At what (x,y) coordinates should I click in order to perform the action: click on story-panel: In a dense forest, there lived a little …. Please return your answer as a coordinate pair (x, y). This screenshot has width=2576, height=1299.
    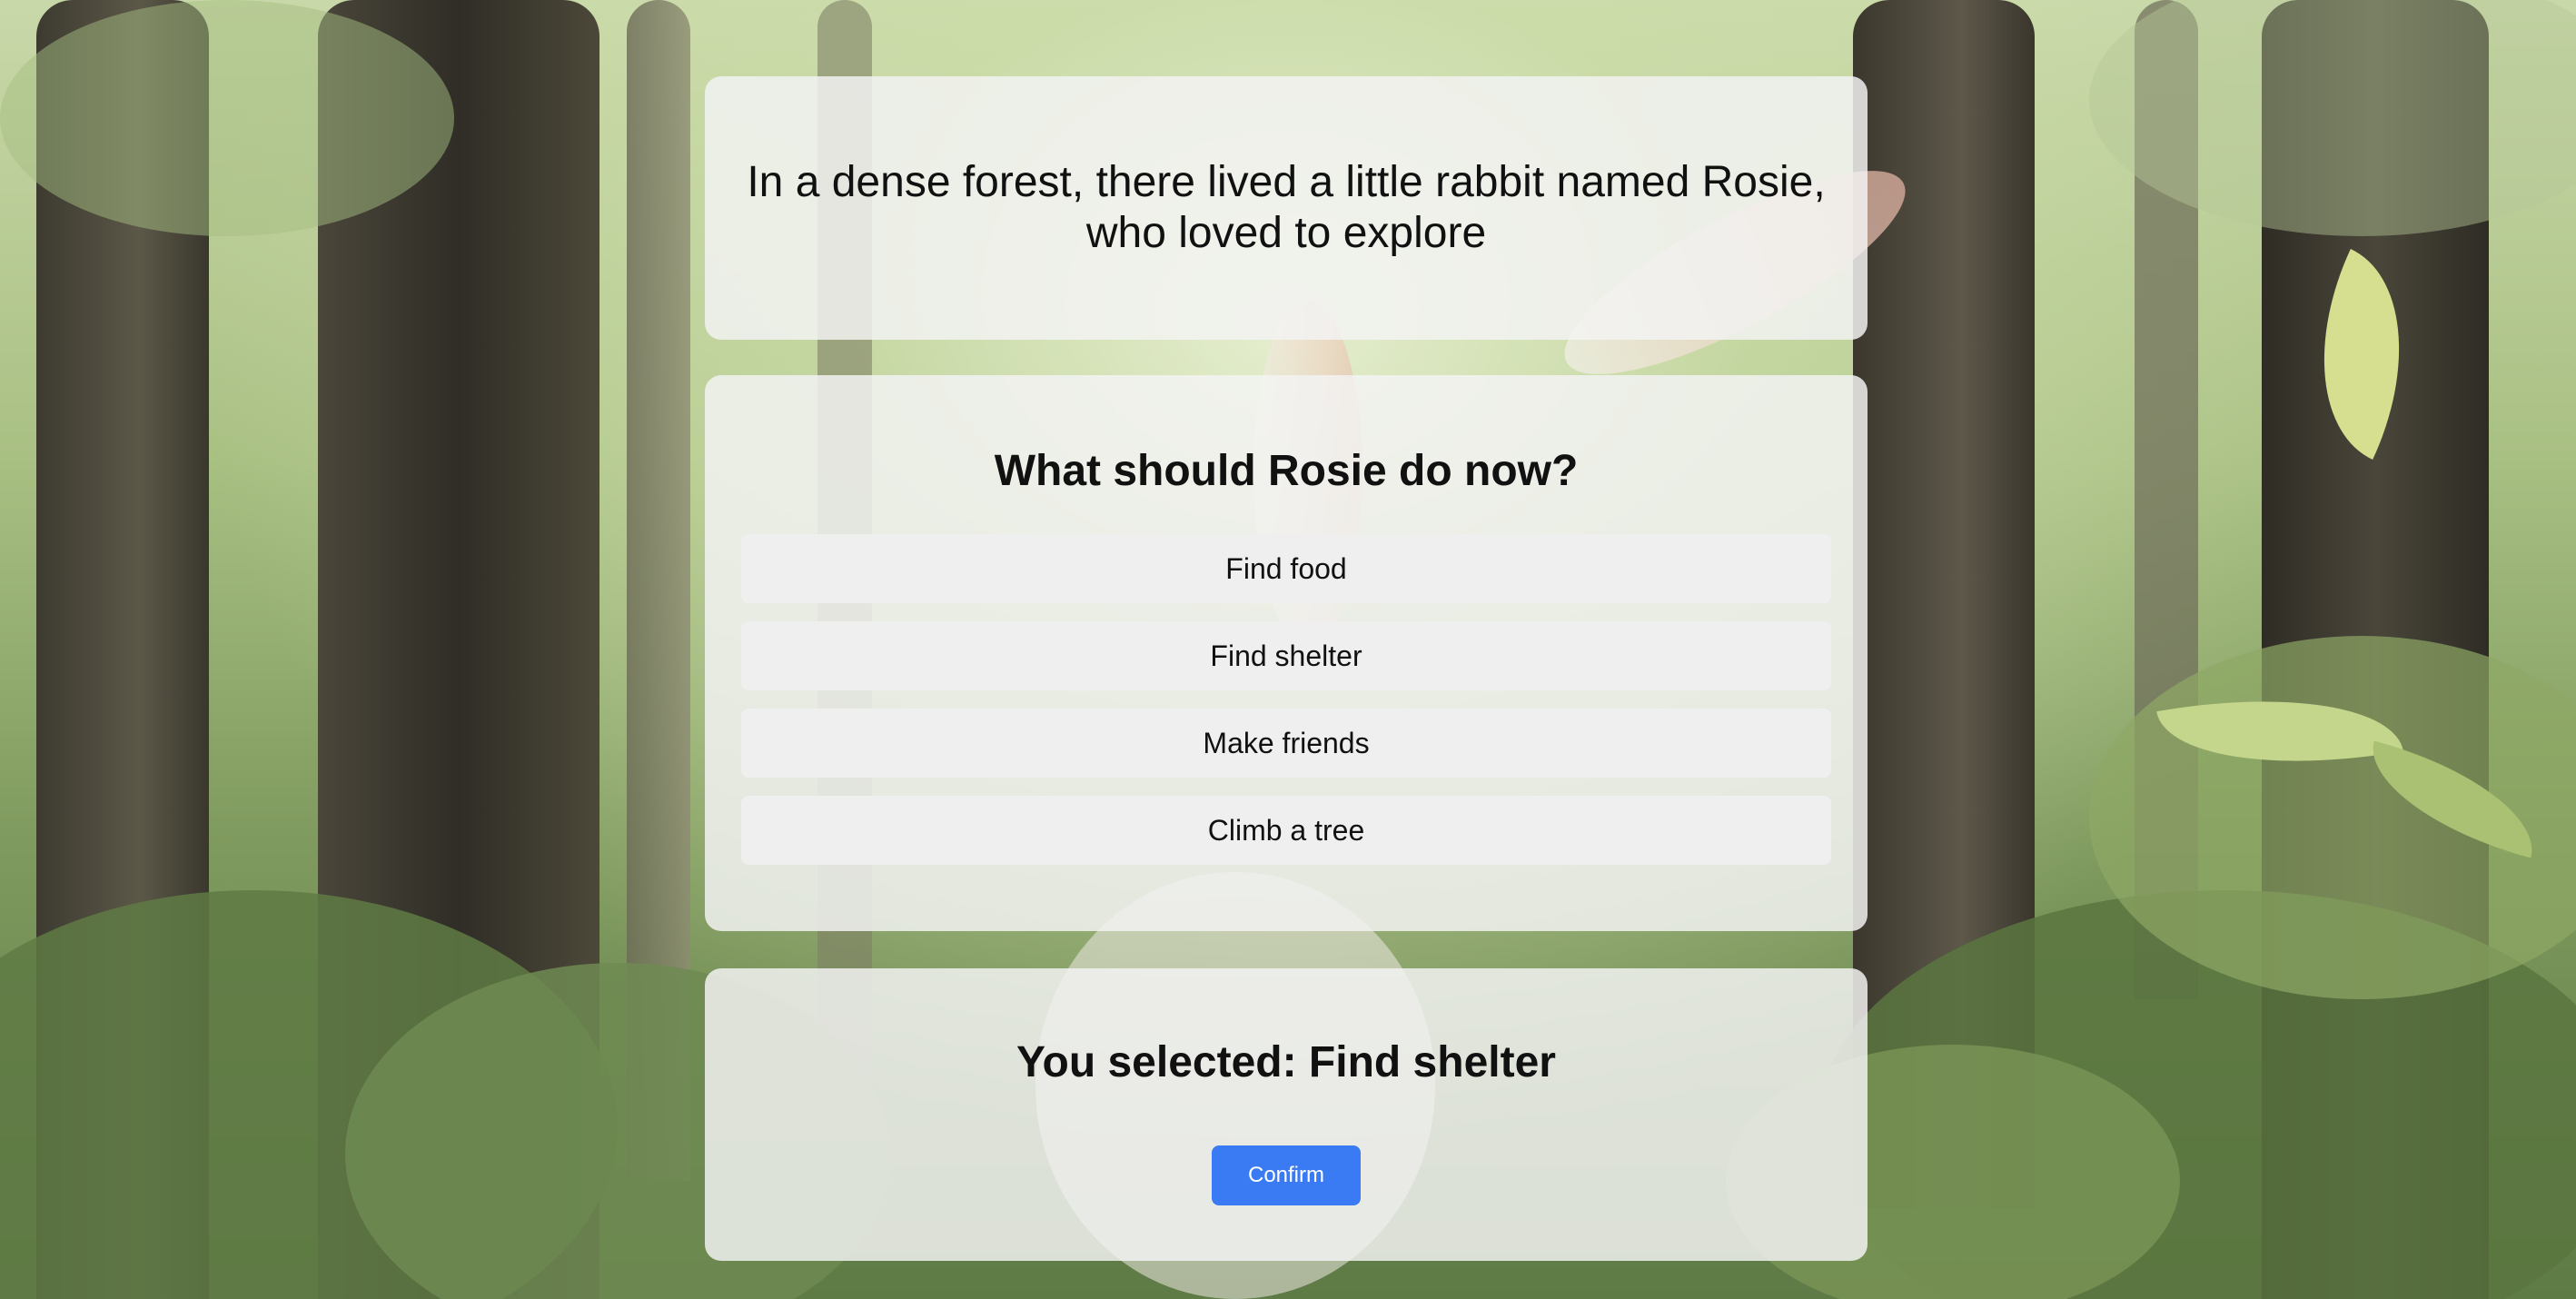
    Looking at the image, I should click on (1286, 208).